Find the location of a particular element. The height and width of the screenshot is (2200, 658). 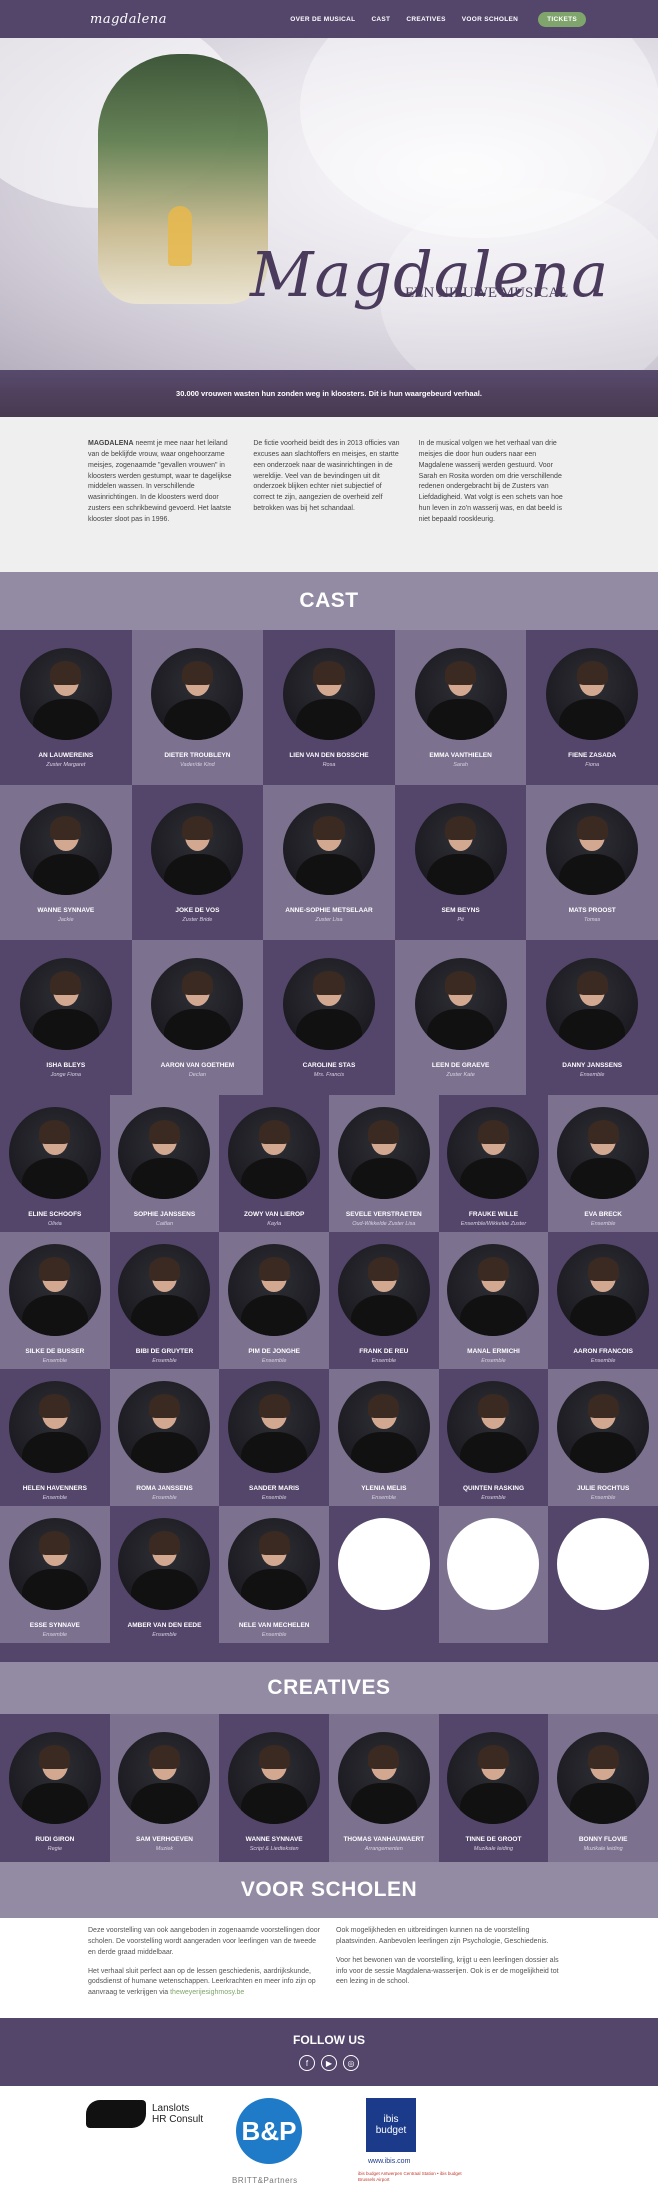

creative-role: Arrangementen is located at coordinates (383, 1849).